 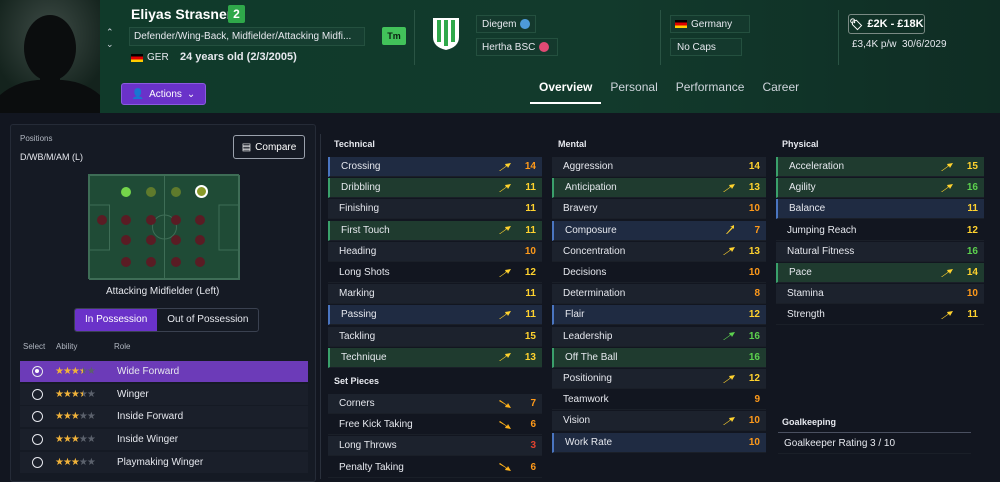 What do you see at coordinates (435, 251) in the screenshot?
I see `attribute-row-technical: Heading 10` at bounding box center [435, 251].